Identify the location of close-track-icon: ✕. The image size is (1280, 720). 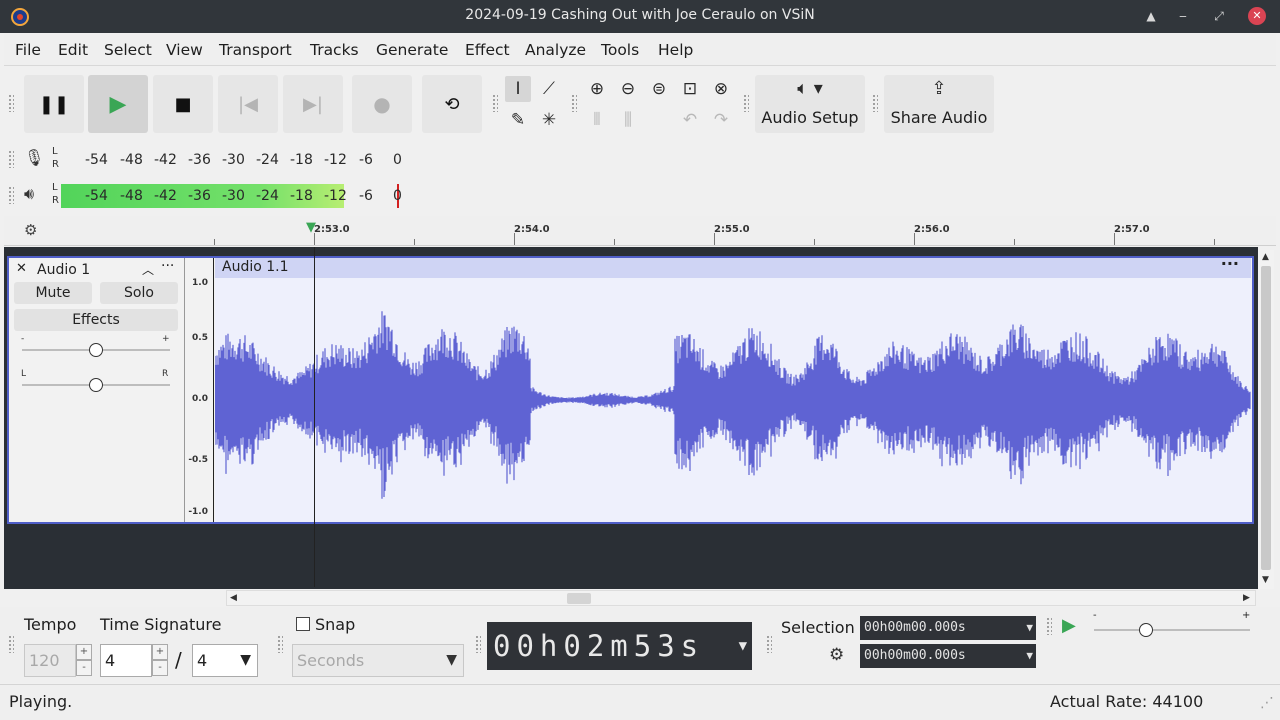
(21, 268).